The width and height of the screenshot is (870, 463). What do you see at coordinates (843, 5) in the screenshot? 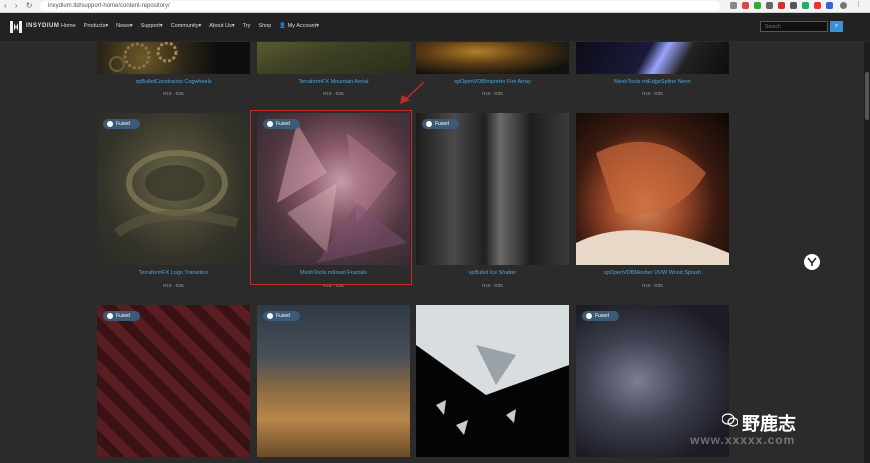
I see `profile-avatar` at bounding box center [843, 5].